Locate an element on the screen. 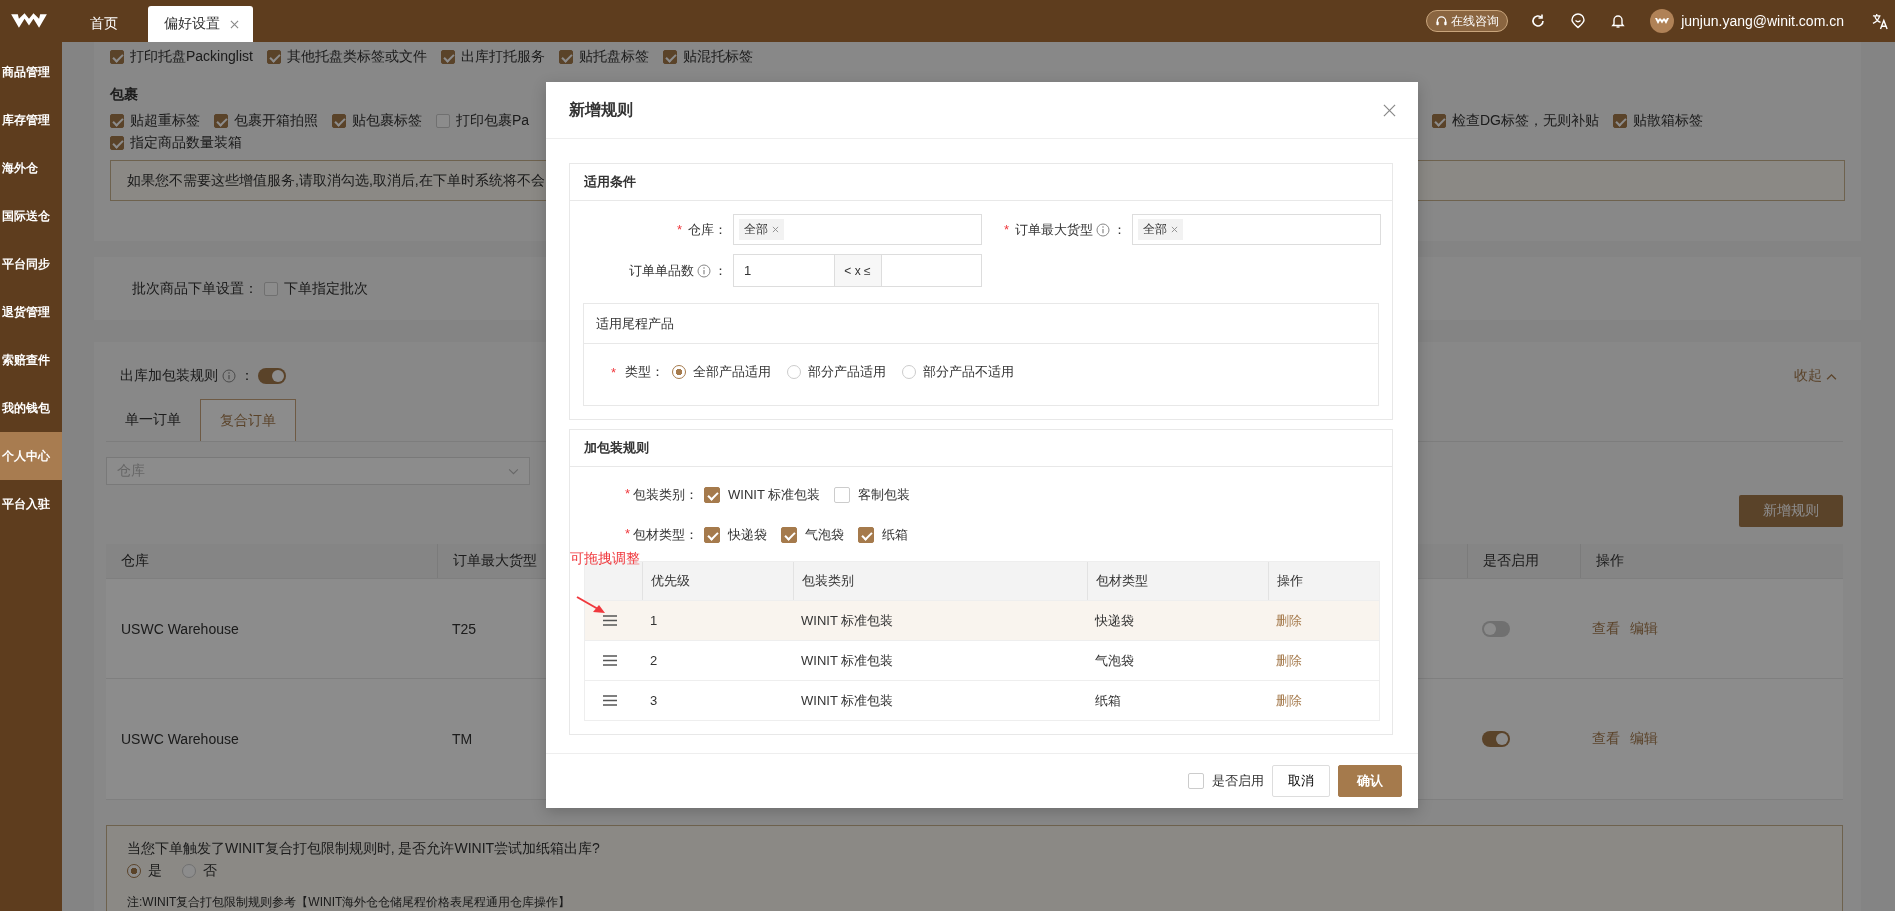  user-email: junjun.yang@winit.com.cn is located at coordinates (1762, 21).